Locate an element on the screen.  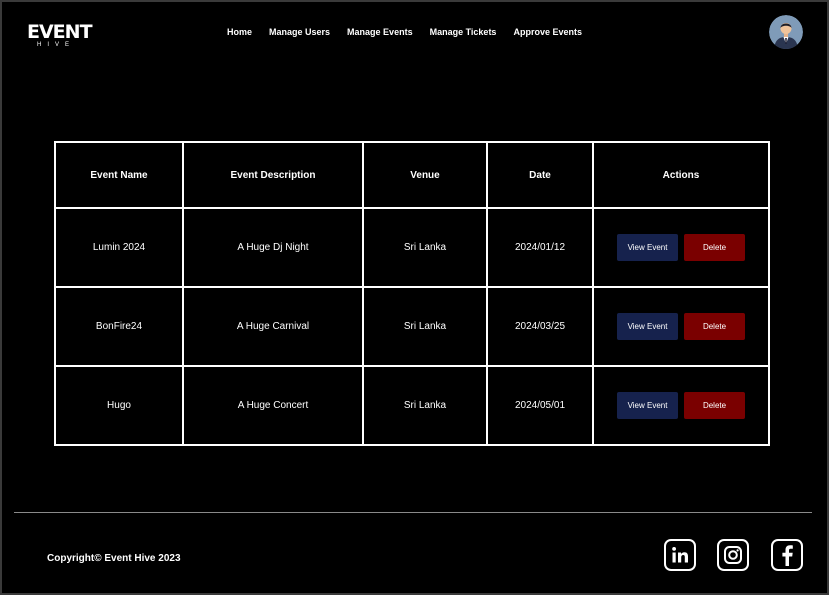
event-description-cell: A Huge Dj Night is located at coordinates (273, 247).